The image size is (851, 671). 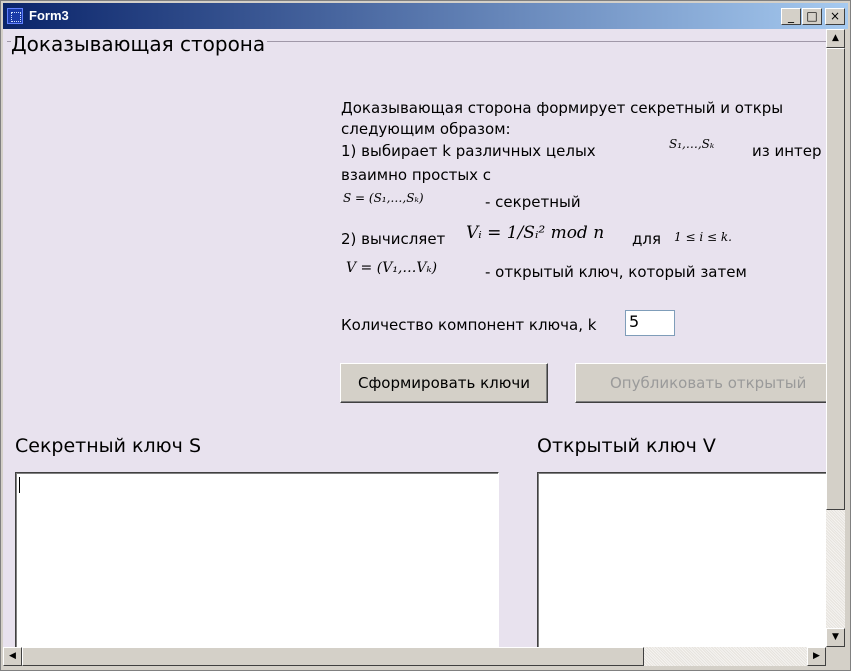 What do you see at coordinates (393, 239) in the screenshot?
I see `description-step-2: 2) вычисляет` at bounding box center [393, 239].